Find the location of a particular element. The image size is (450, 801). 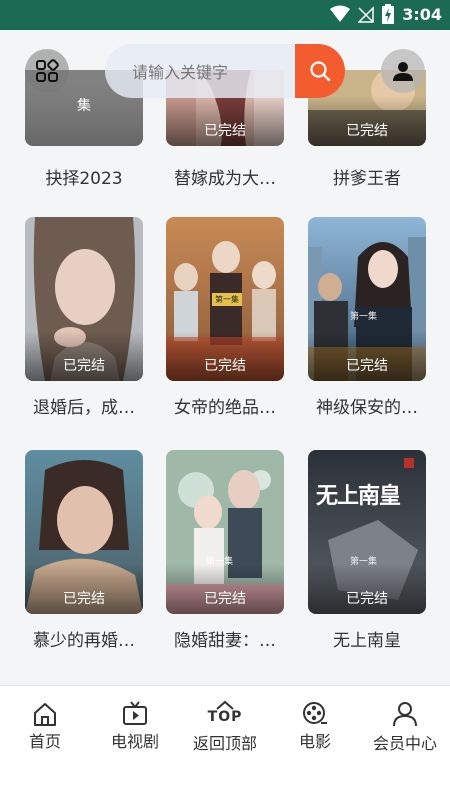

back-to-top-icon: TOP is located at coordinates (225, 714).